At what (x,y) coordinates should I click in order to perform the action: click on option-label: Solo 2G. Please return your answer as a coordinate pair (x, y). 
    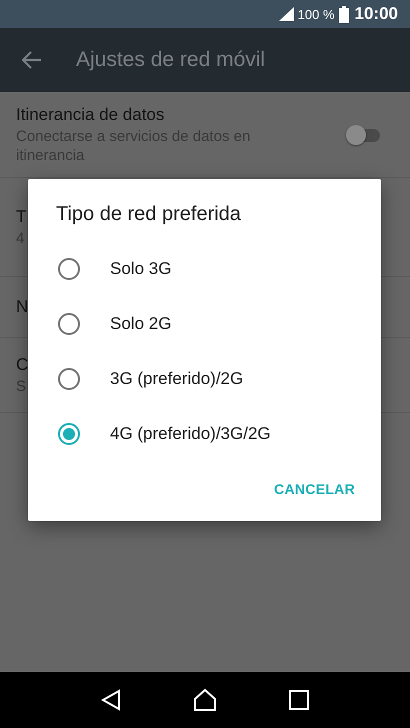
    Looking at the image, I should click on (141, 324).